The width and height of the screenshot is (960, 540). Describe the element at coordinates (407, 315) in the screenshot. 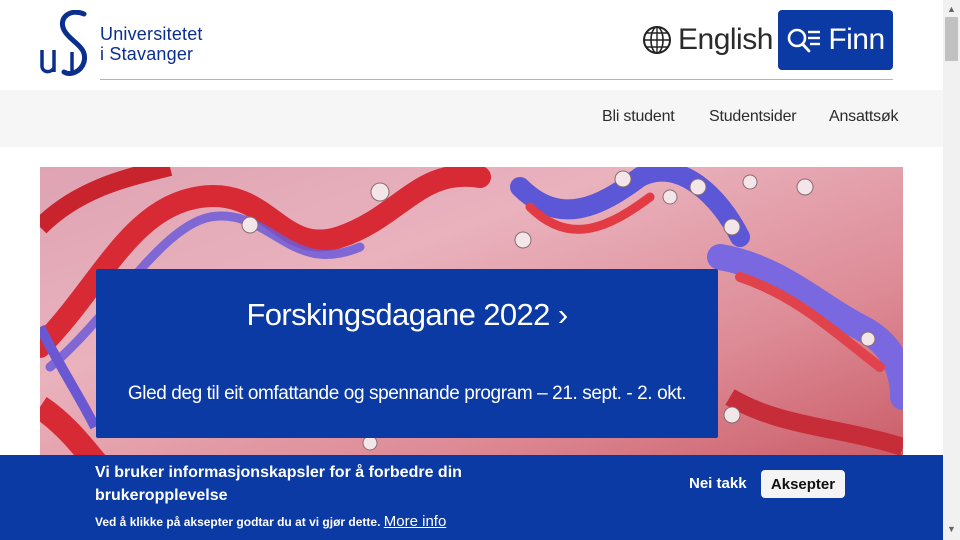

I see `hero-title-link: Forskingsdagane 2022 ›` at that location.